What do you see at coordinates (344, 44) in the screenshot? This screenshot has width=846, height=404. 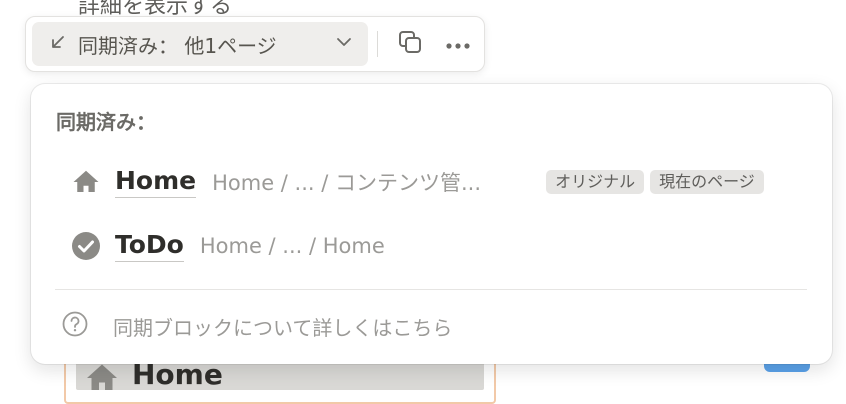 I see `chevron-down-icon` at bounding box center [344, 44].